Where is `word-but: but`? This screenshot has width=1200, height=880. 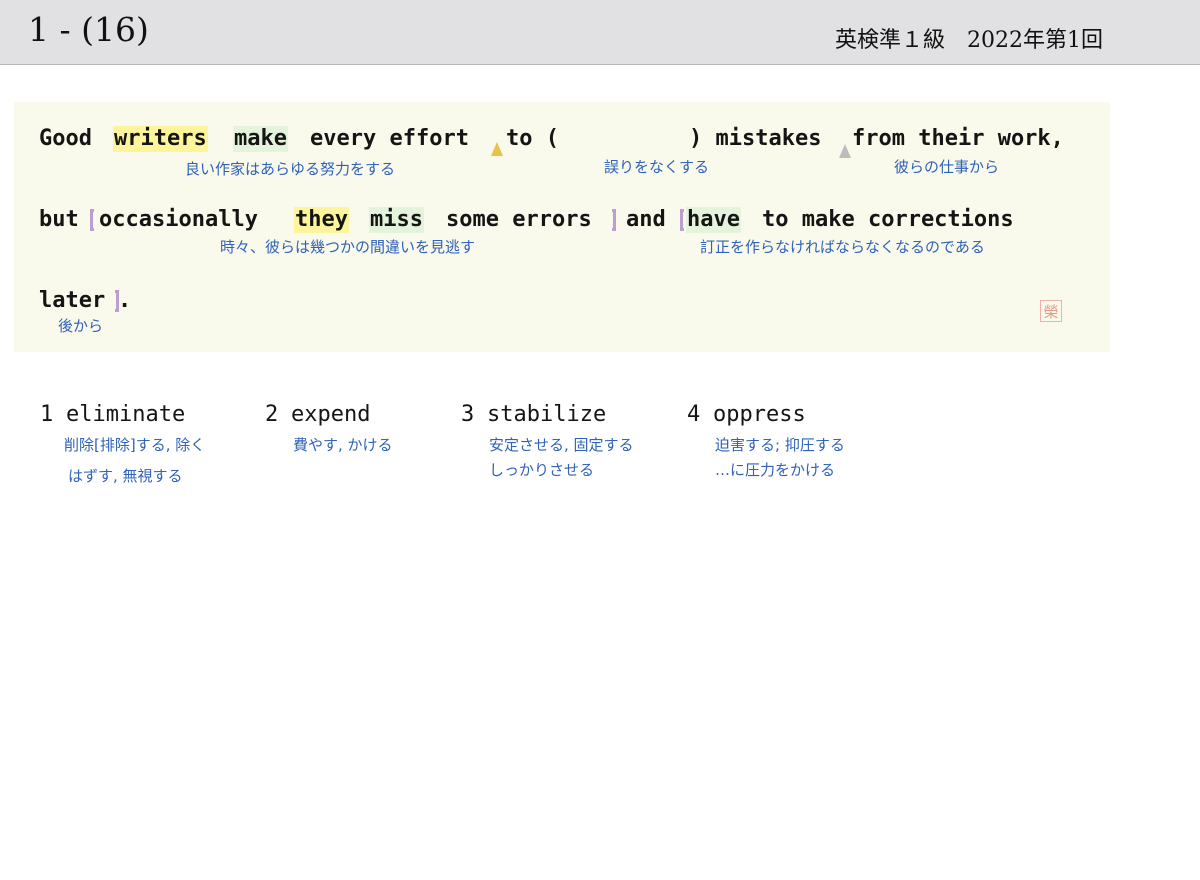 word-but: but is located at coordinates (59, 219).